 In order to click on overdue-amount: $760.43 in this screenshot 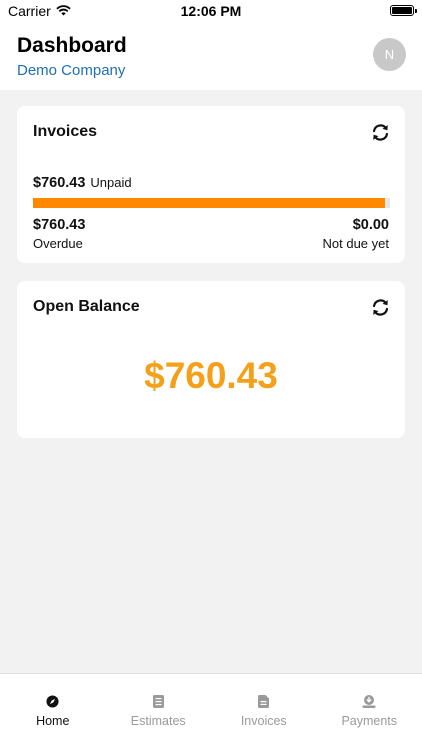, I will do `click(59, 225)`.